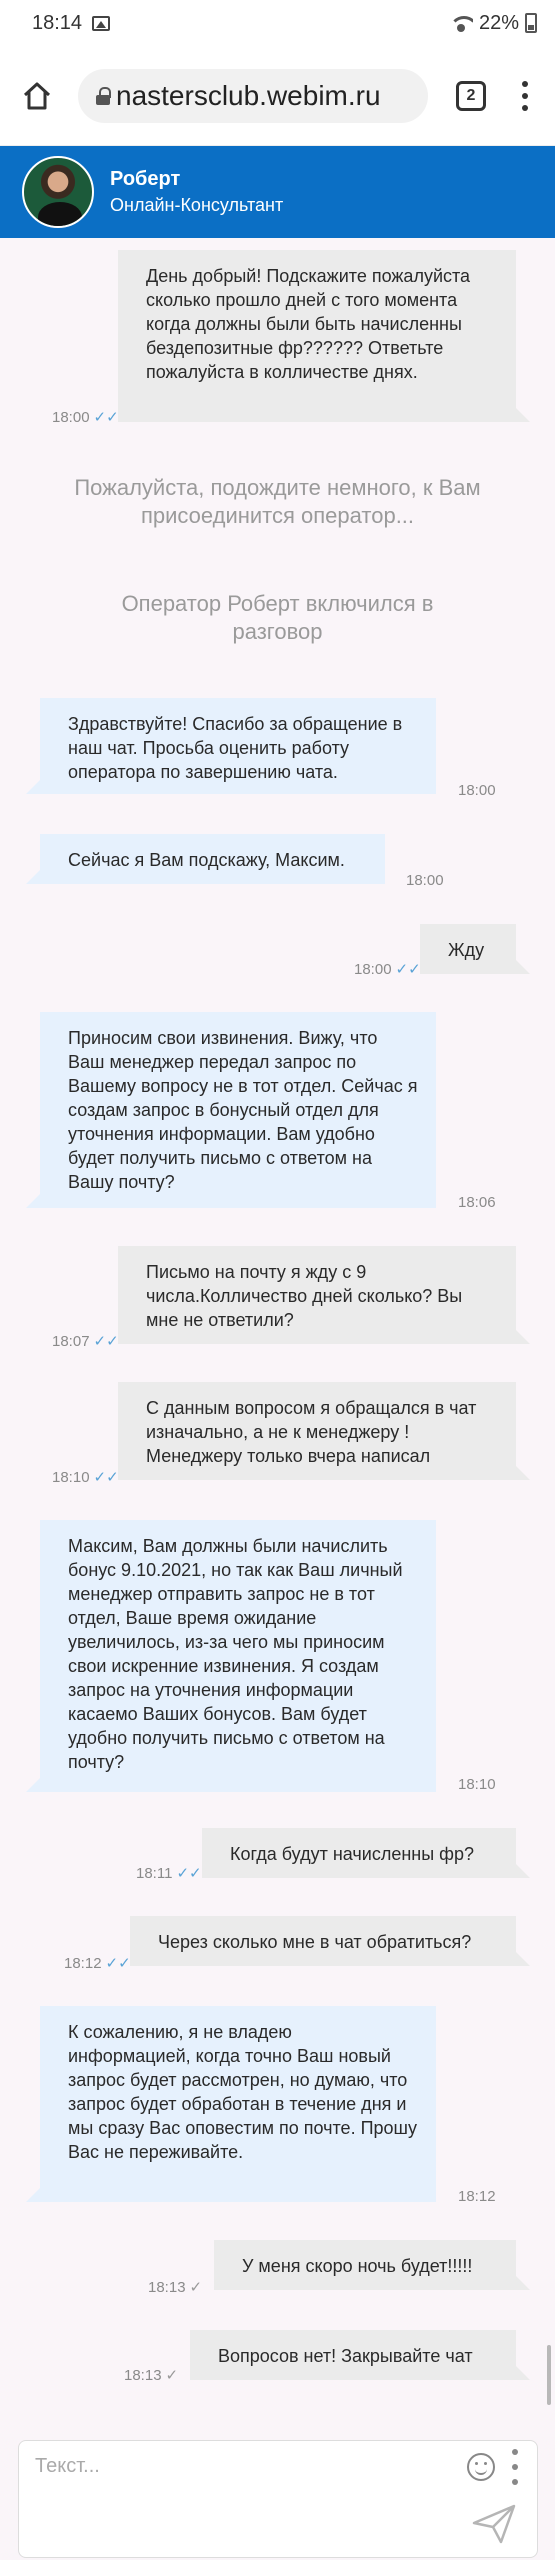 The image size is (555, 2560). Describe the element at coordinates (57, 22) in the screenshot. I see `status-time: 18:14` at that location.